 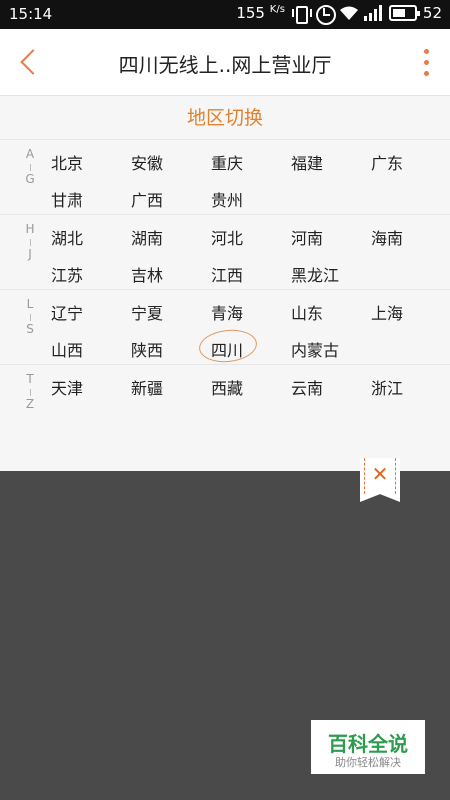 What do you see at coordinates (410, 387) in the screenshot?
I see `city-item: 浙江` at bounding box center [410, 387].